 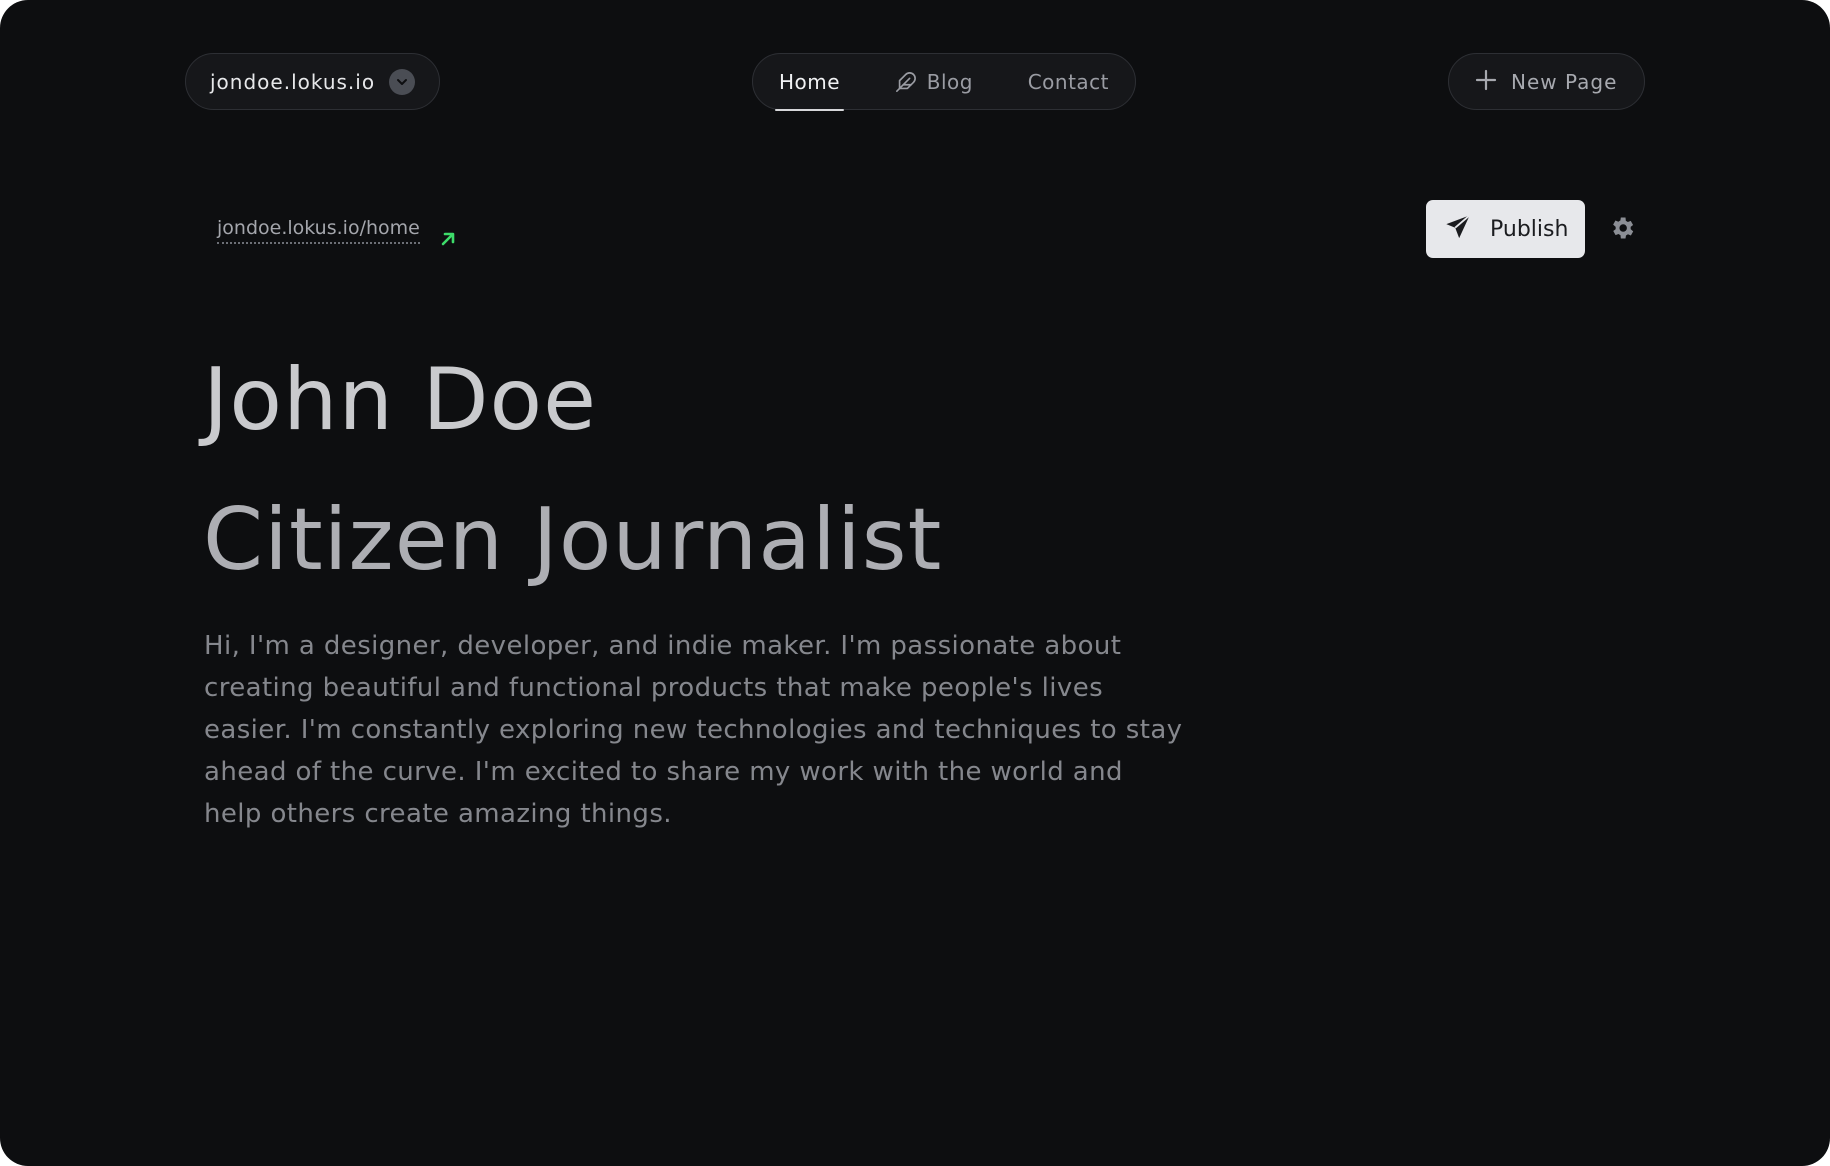 I want to click on tab-contact-label: Contact, so click(x=1068, y=81).